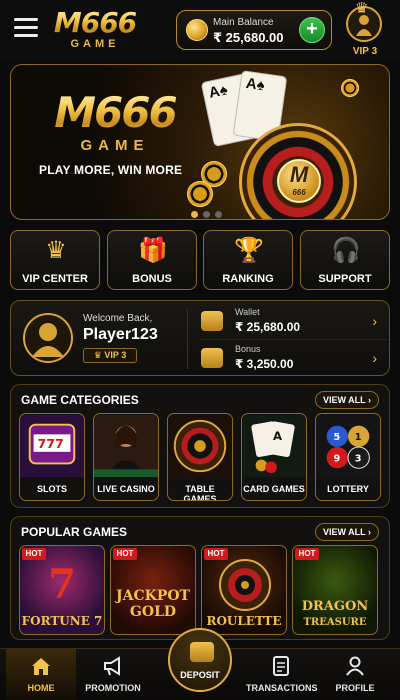  Describe the element at coordinates (111, 170) in the screenshot. I see `banner-tagline: PLAY MORE, WIN MORE` at that location.